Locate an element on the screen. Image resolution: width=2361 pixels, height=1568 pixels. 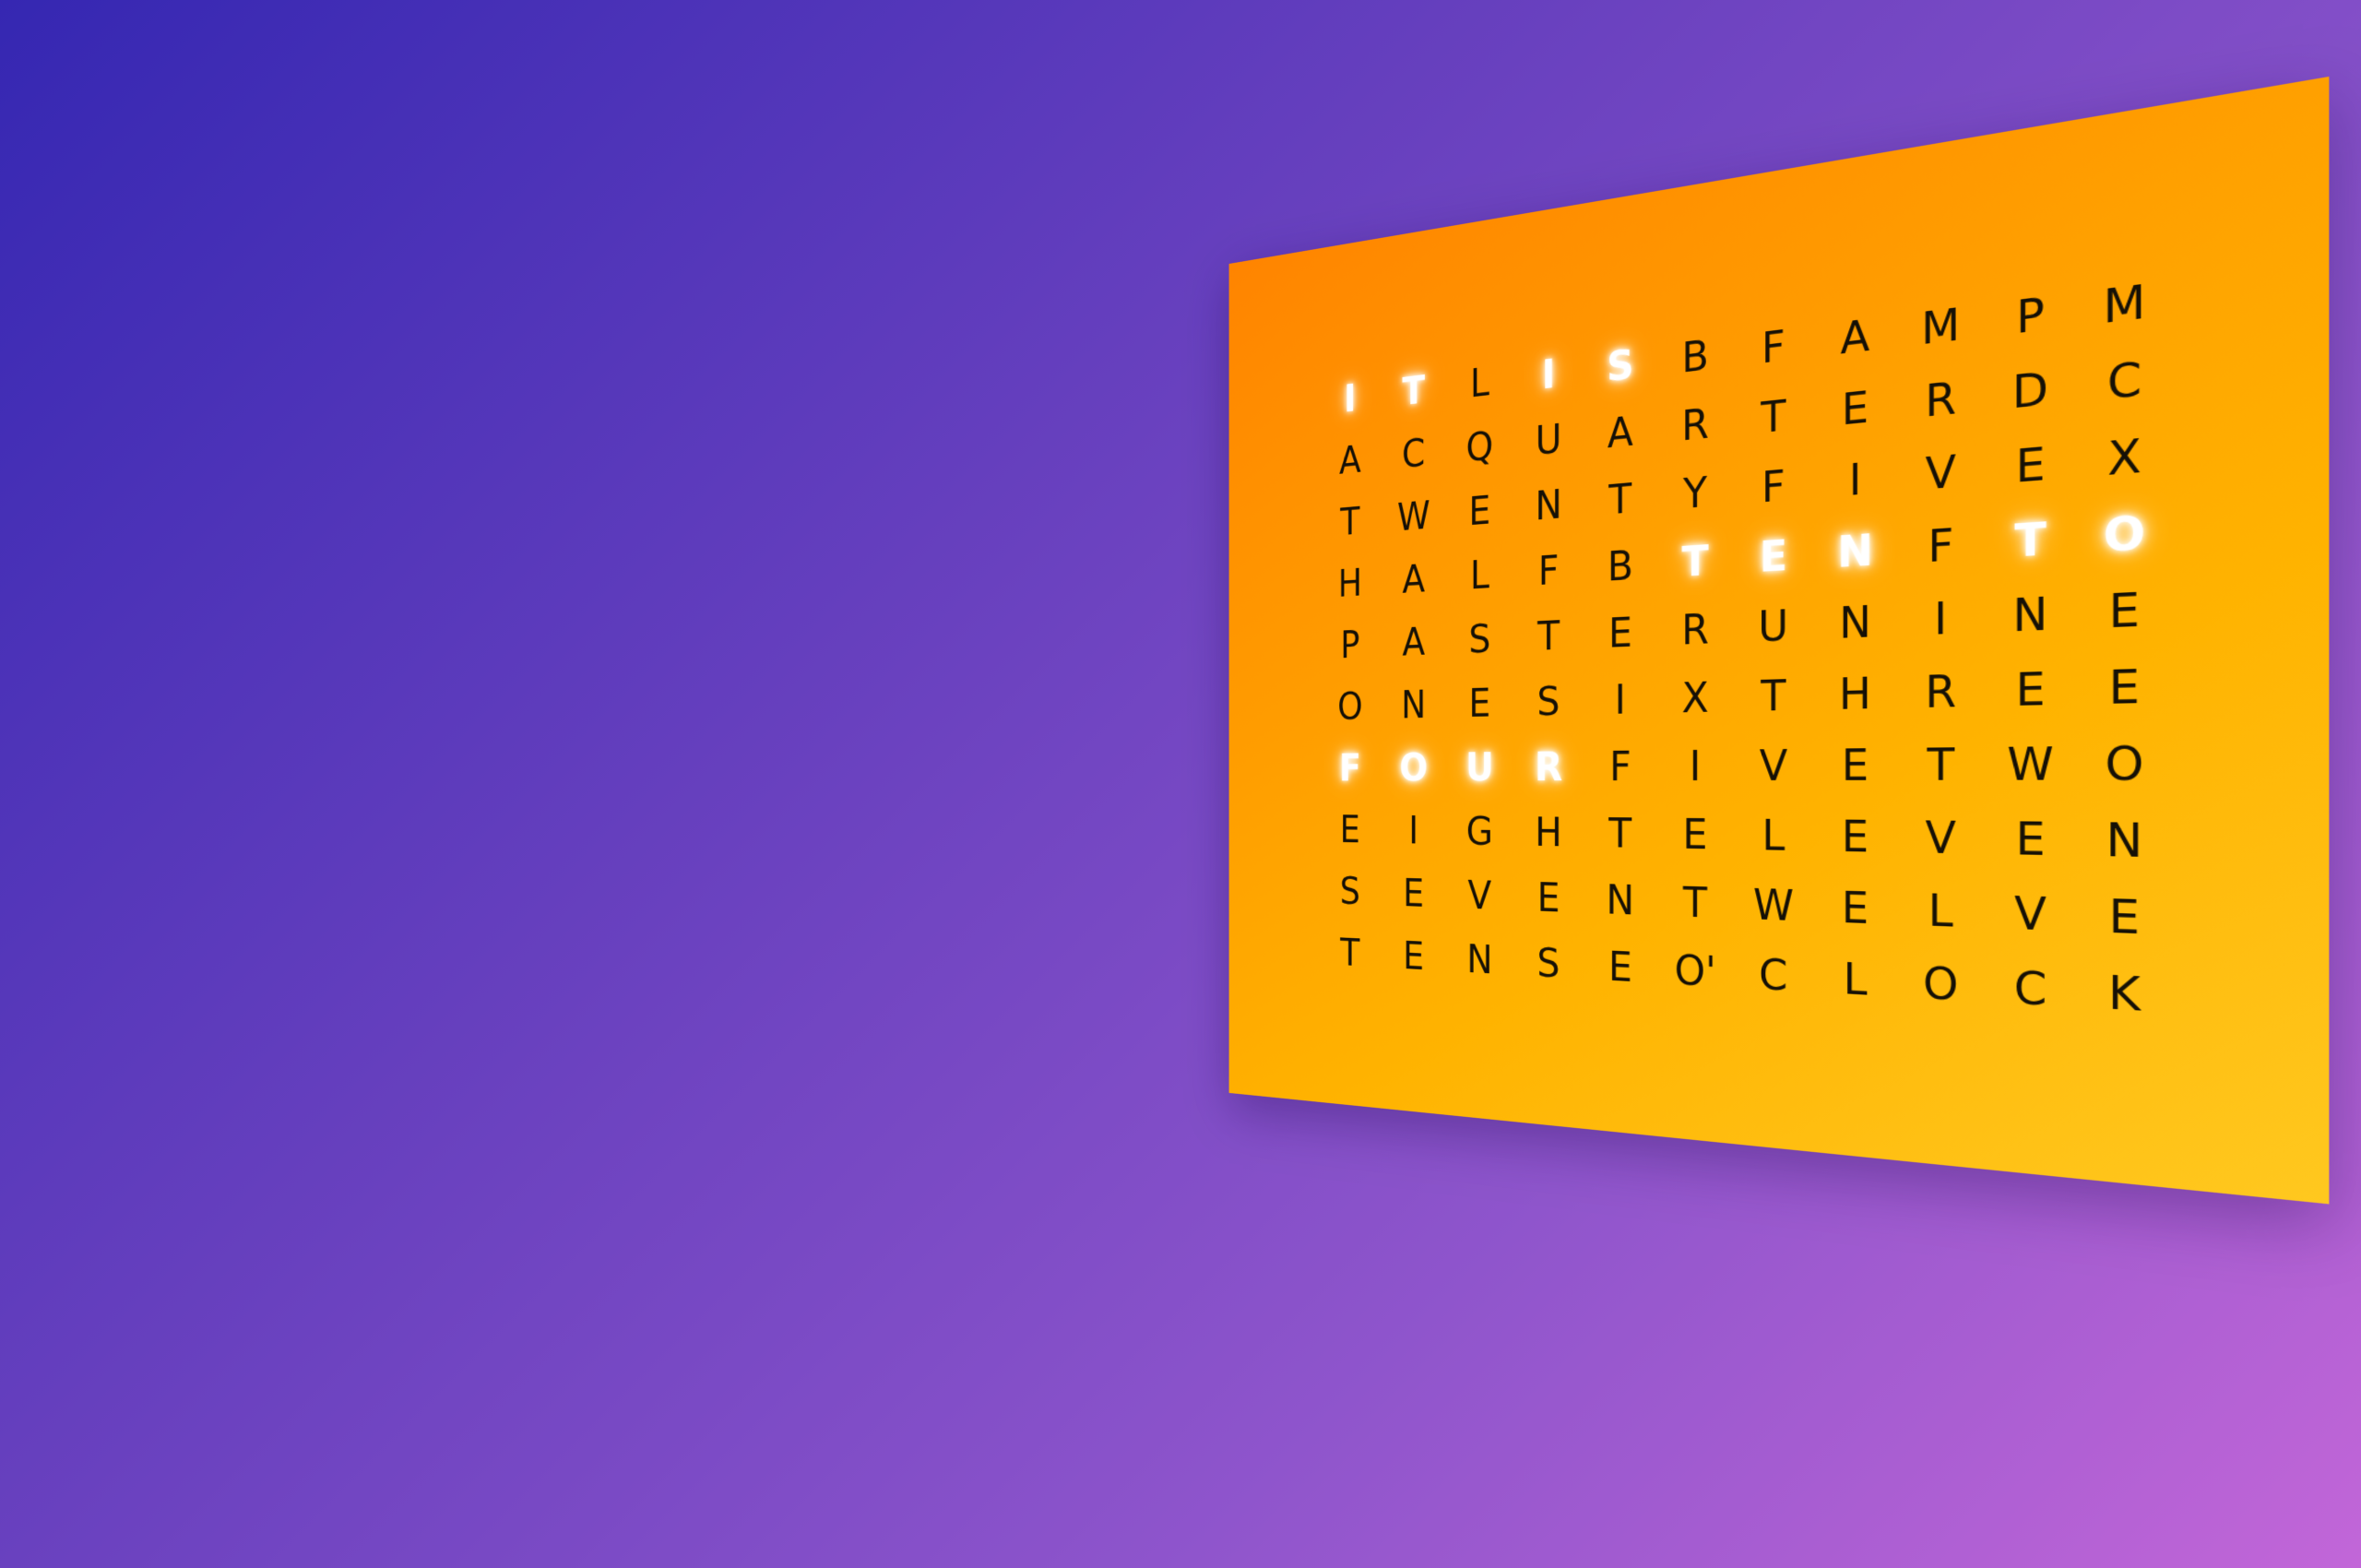
clock-letter-lit: I is located at coordinates (1548, 374).